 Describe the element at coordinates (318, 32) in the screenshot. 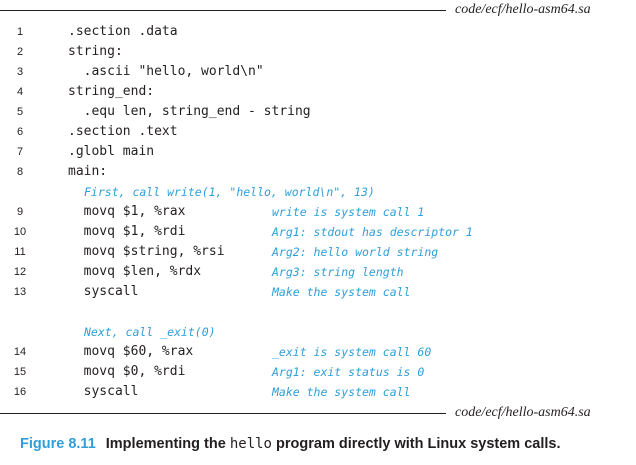

I see `code-line: 1 .section .data` at that location.